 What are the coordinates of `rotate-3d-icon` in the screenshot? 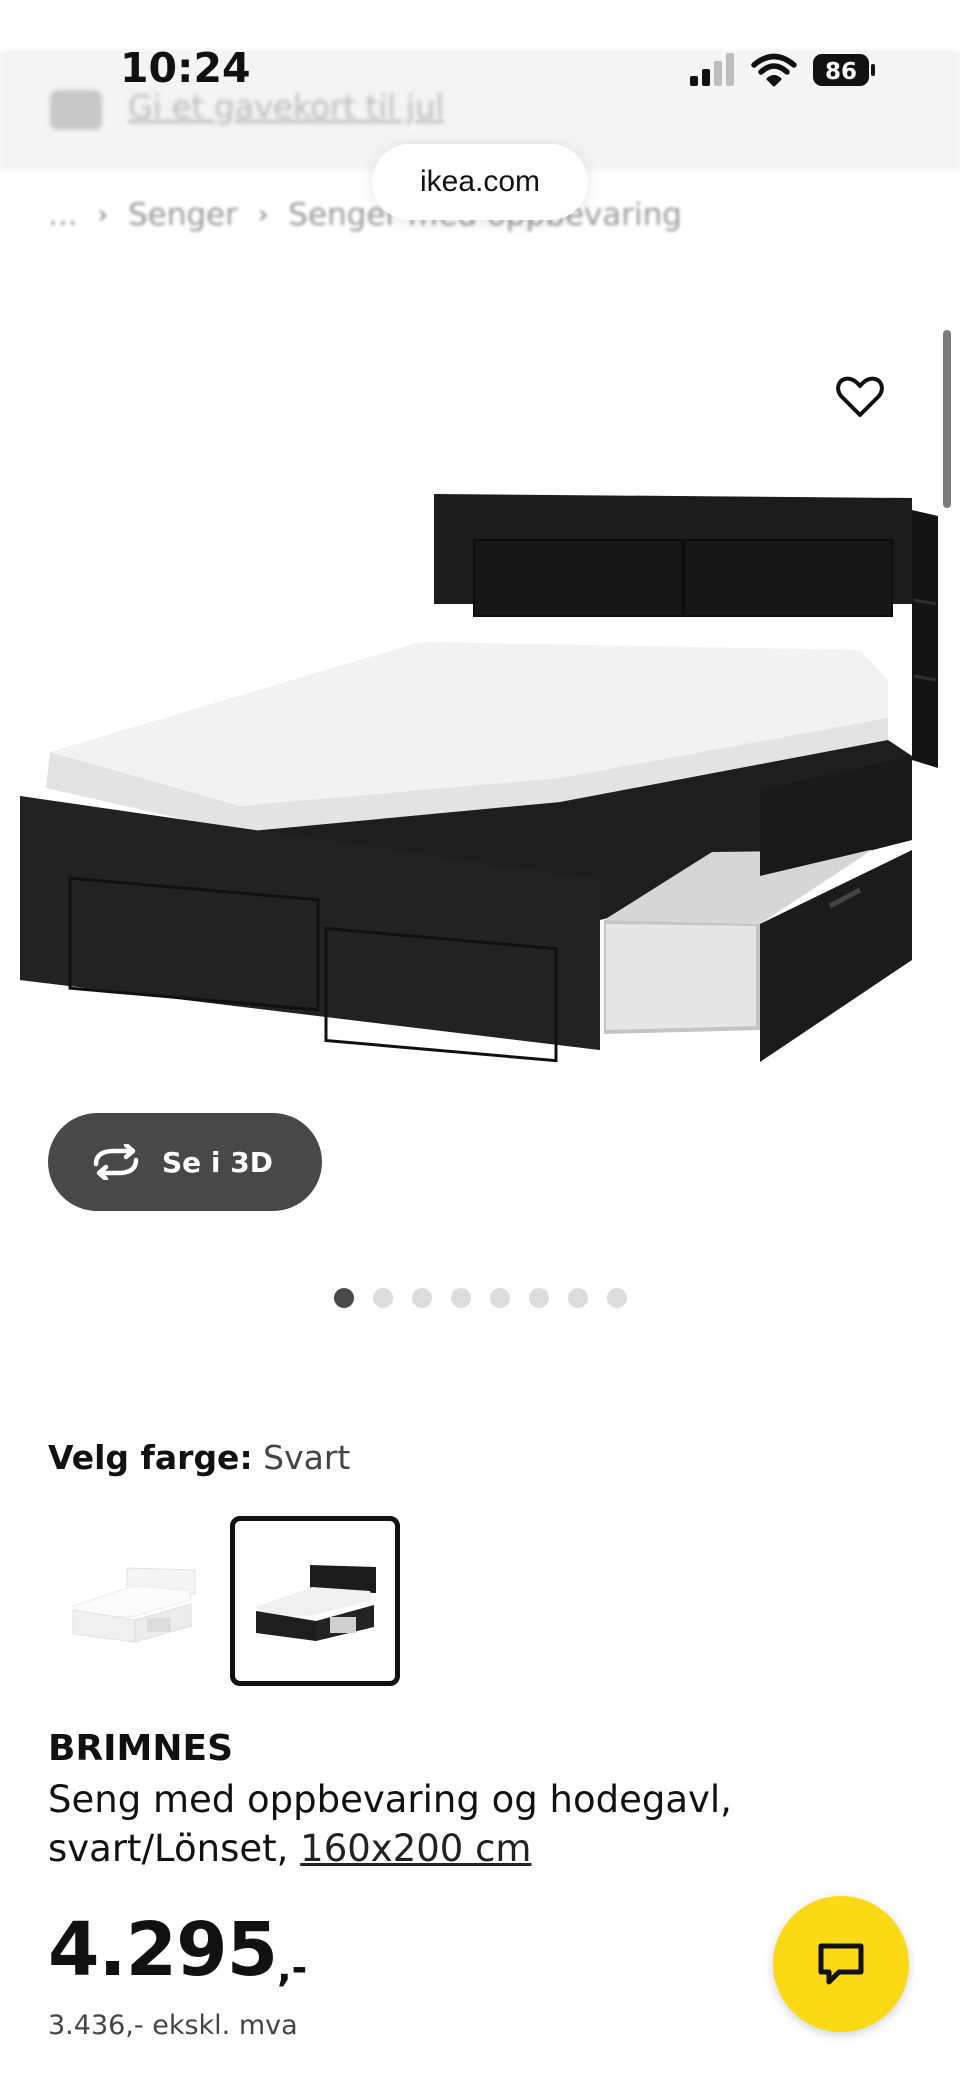 It's located at (116, 1162).